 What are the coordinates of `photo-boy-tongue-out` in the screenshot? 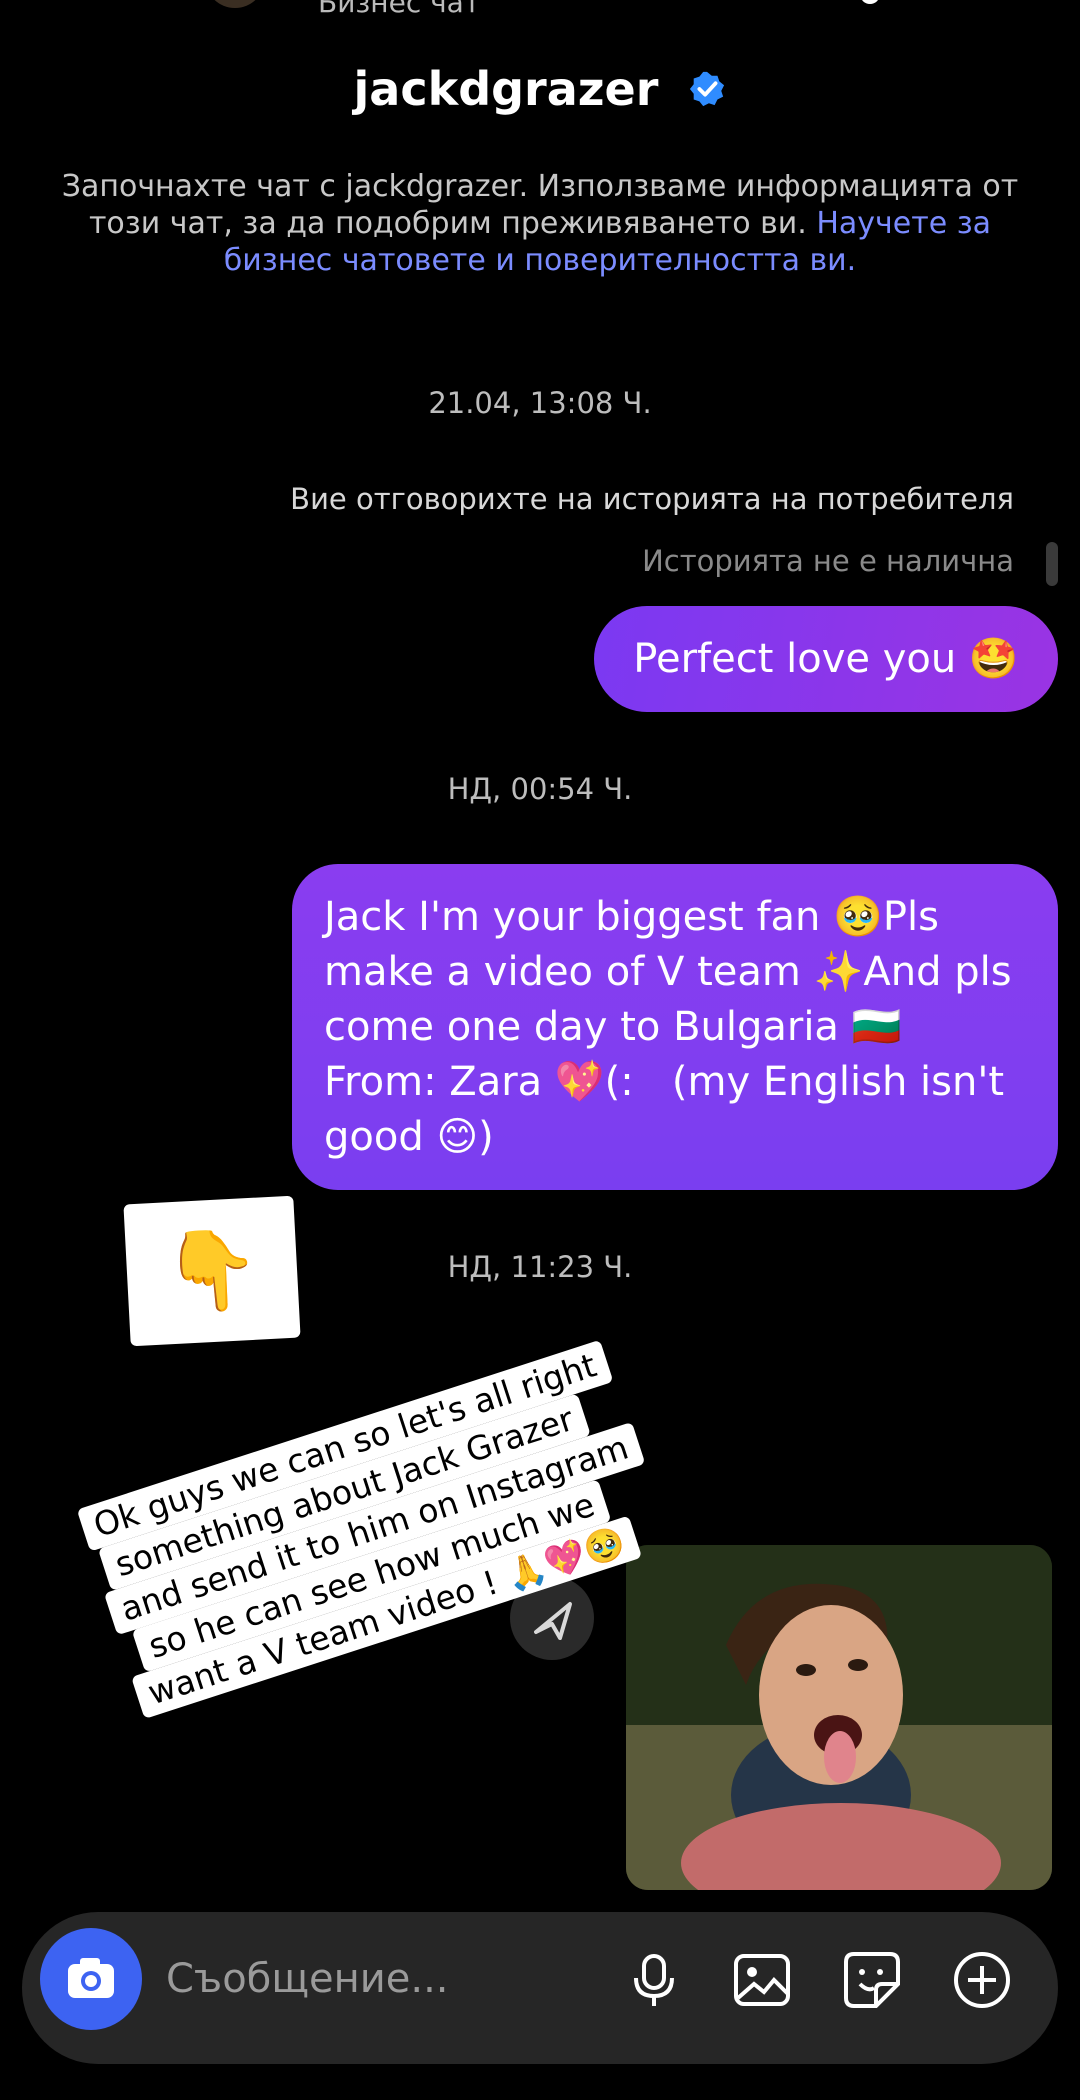 It's located at (839, 1717).